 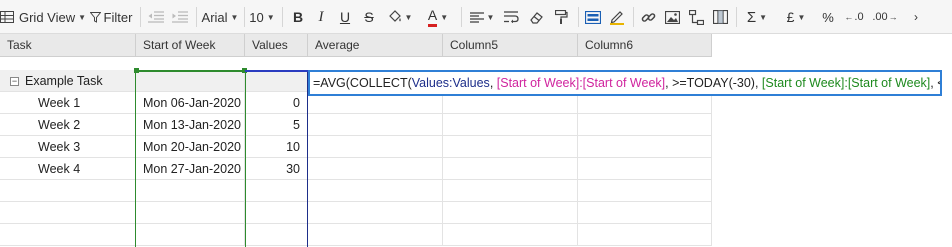 What do you see at coordinates (696, 17) in the screenshot?
I see `hierarchy-button` at bounding box center [696, 17].